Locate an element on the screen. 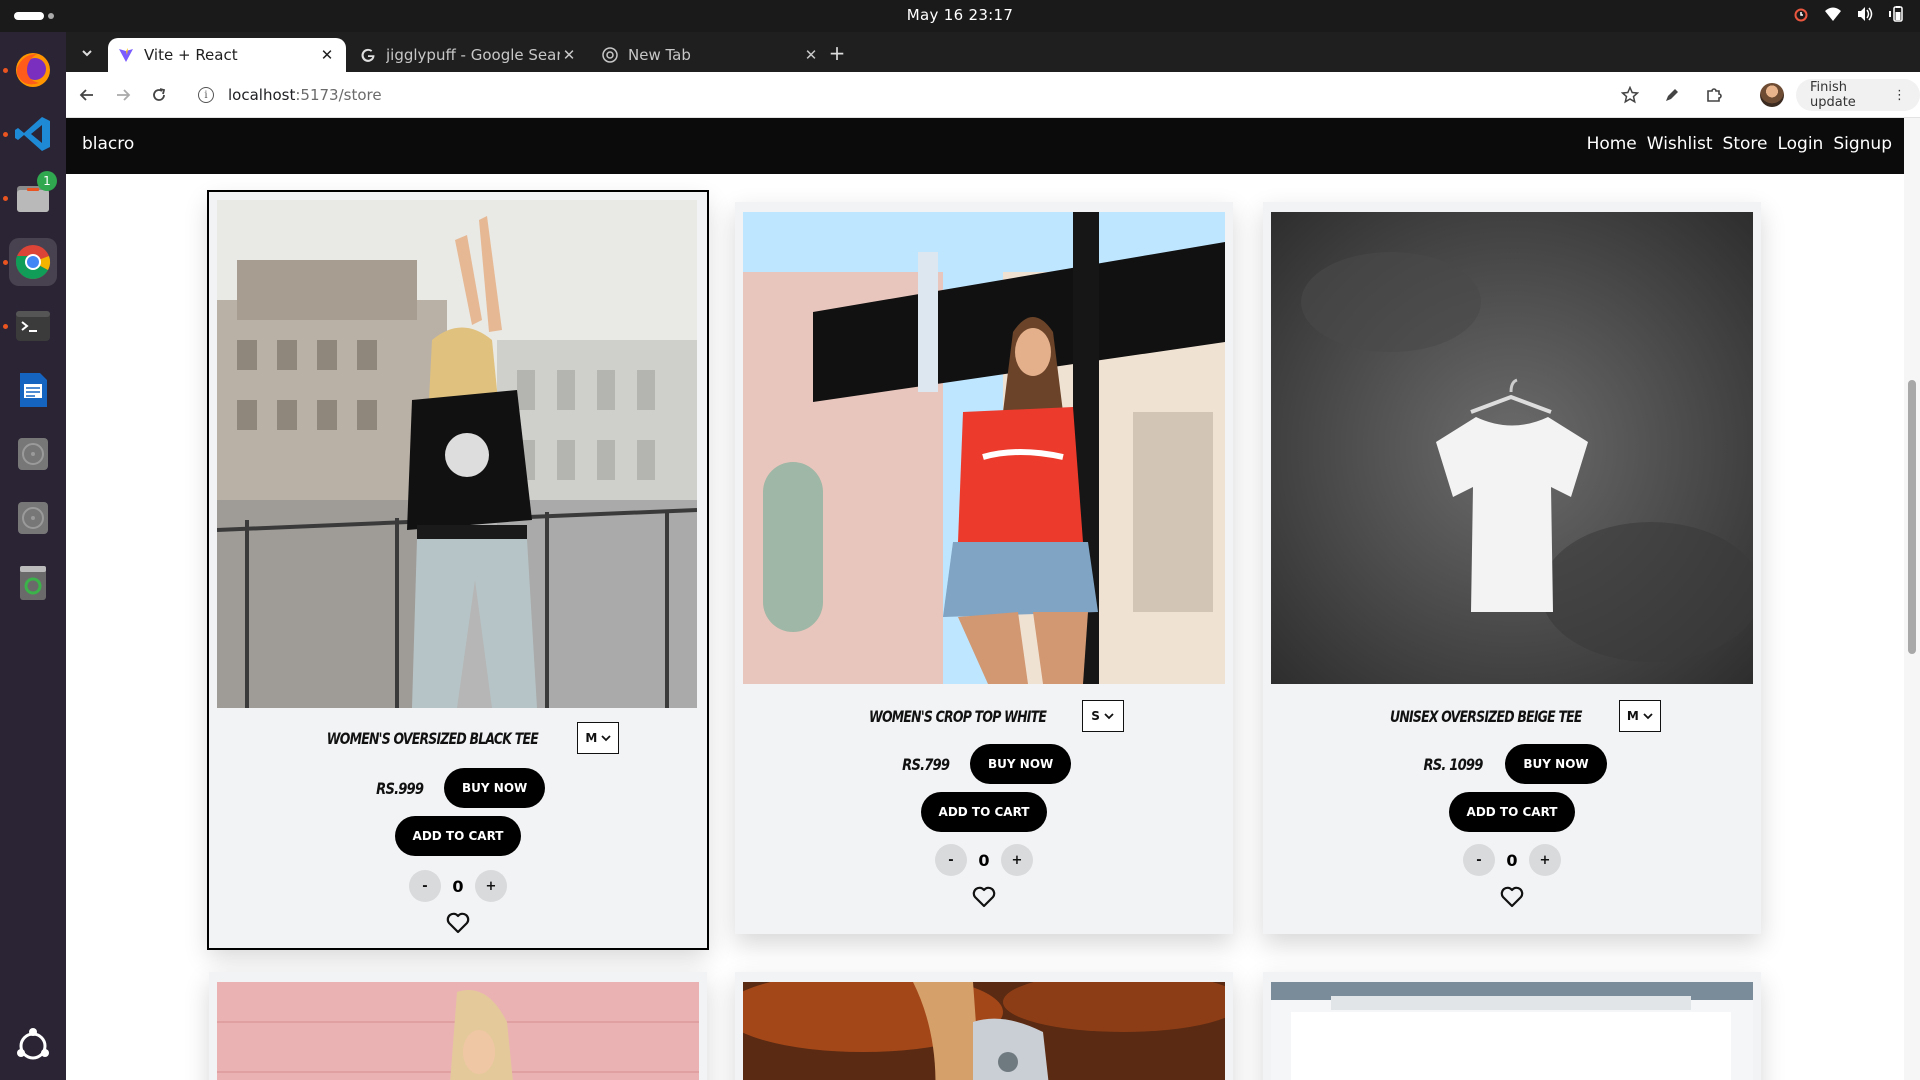 The width and height of the screenshot is (1920, 1080). tab-search-button is located at coordinates (87, 53).